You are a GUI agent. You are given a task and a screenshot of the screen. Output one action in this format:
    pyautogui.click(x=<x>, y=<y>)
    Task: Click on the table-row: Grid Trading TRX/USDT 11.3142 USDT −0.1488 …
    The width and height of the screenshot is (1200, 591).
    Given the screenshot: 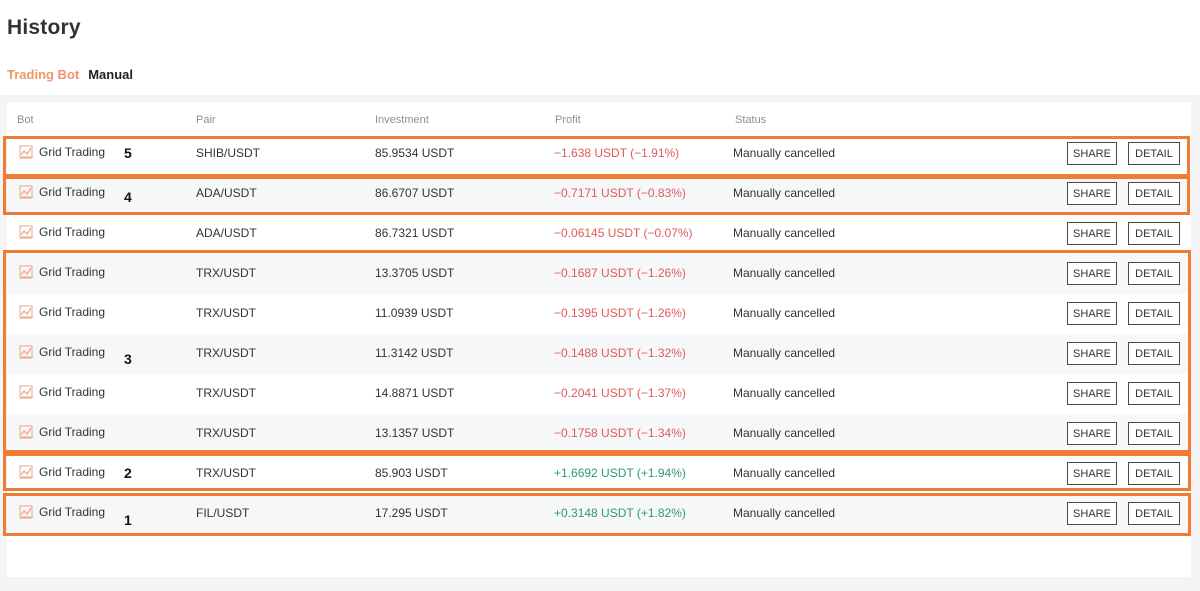 What is the action you would take?
    pyautogui.click(x=599, y=354)
    